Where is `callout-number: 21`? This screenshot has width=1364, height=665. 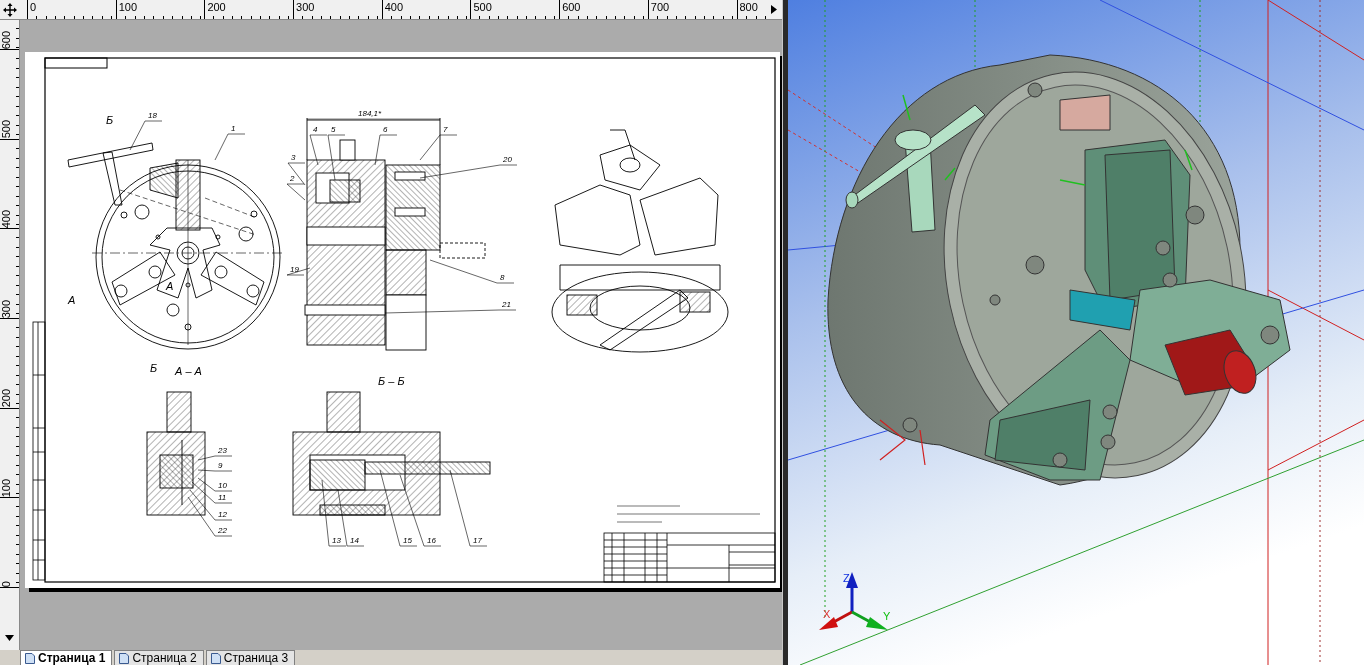
callout-number: 21 is located at coordinates (506, 304).